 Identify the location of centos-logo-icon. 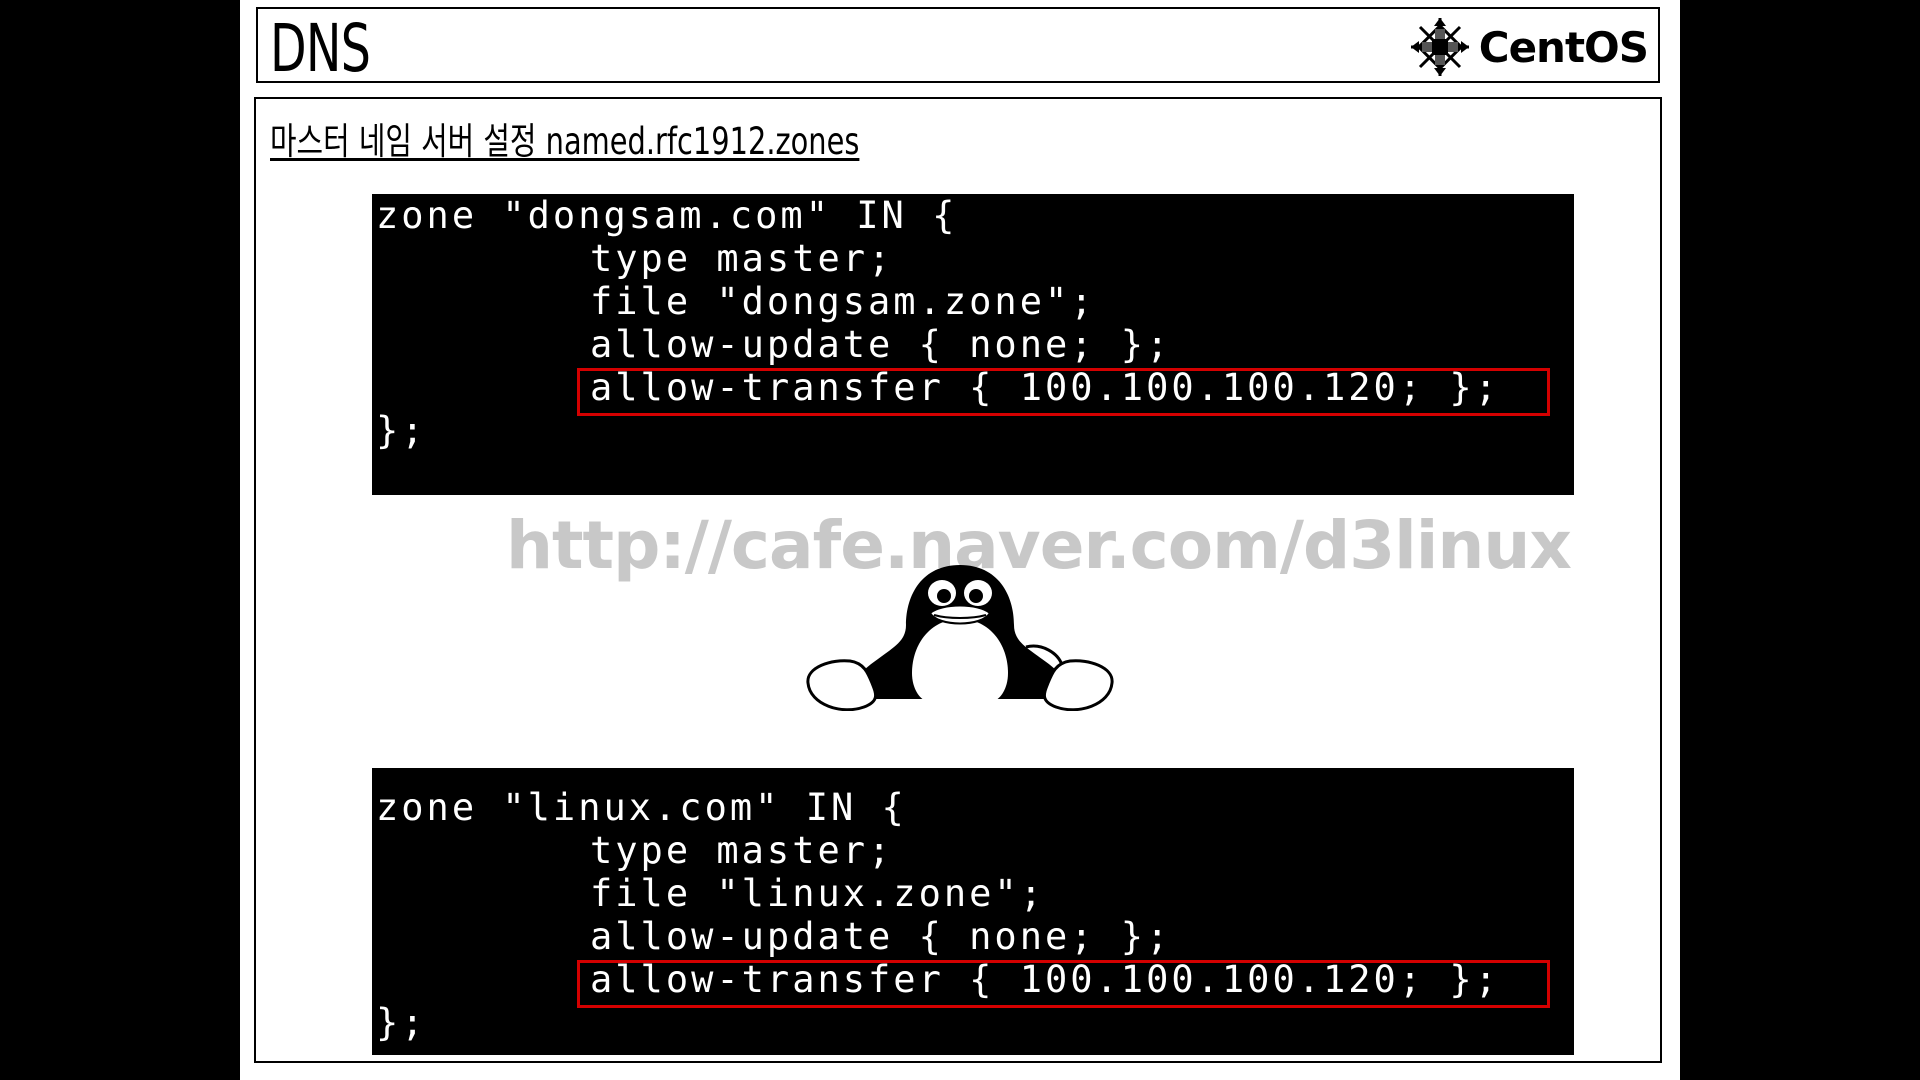
(1439, 47).